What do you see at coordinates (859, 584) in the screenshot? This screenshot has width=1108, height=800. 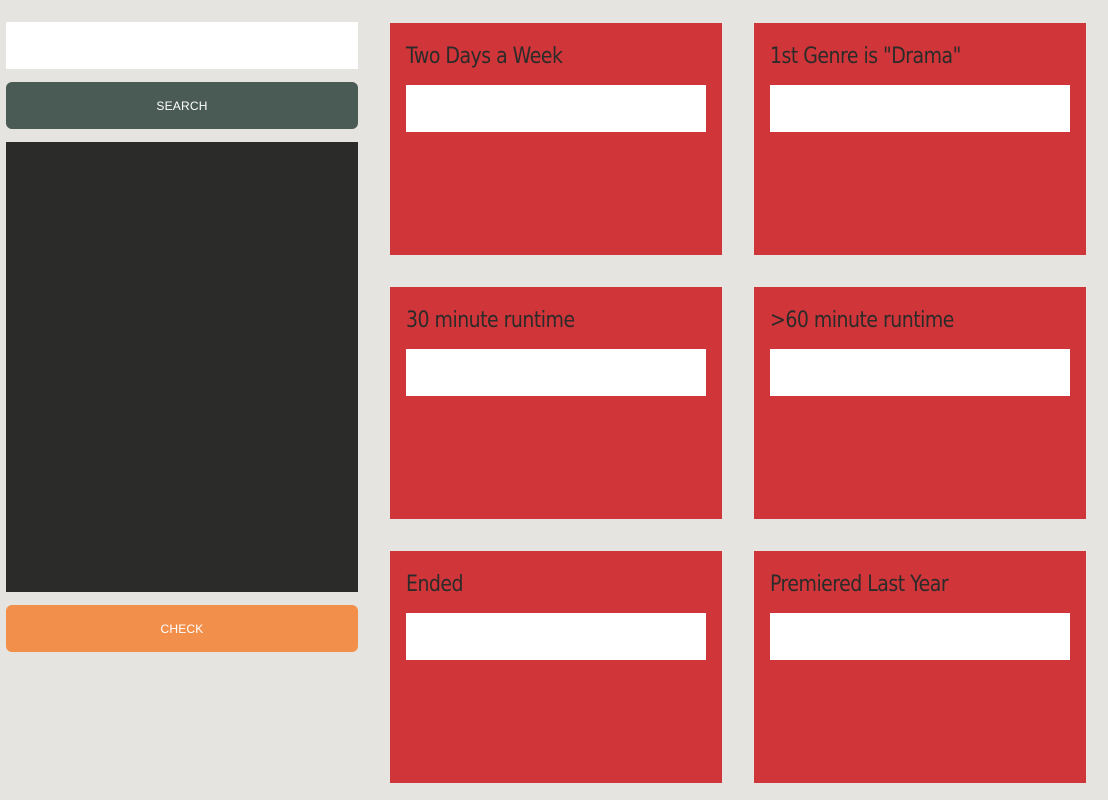 I see `card-title: Premiered Last Year` at bounding box center [859, 584].